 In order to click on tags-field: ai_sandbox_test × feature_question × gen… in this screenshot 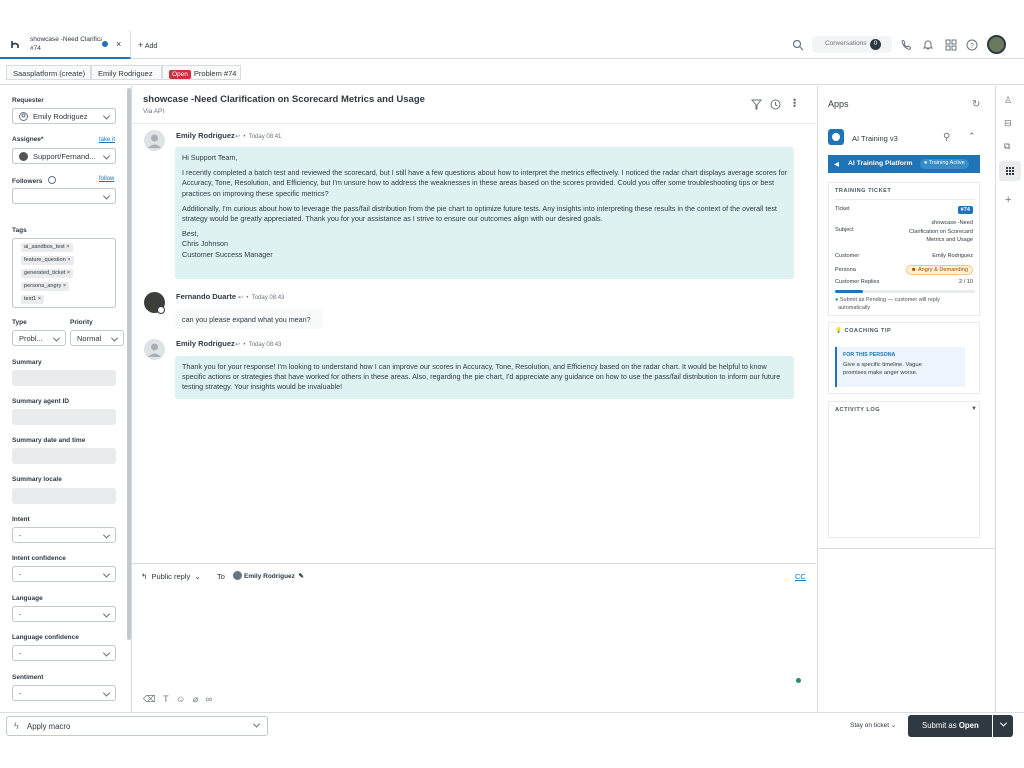, I will do `click(64, 273)`.